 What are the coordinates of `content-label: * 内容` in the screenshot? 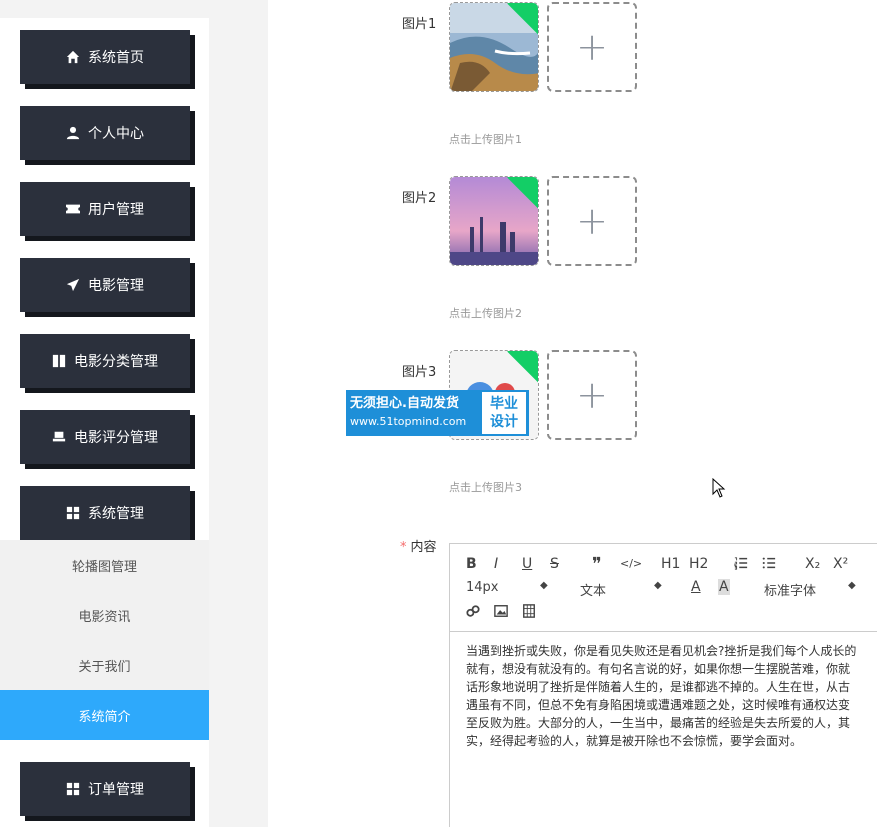 It's located at (418, 545).